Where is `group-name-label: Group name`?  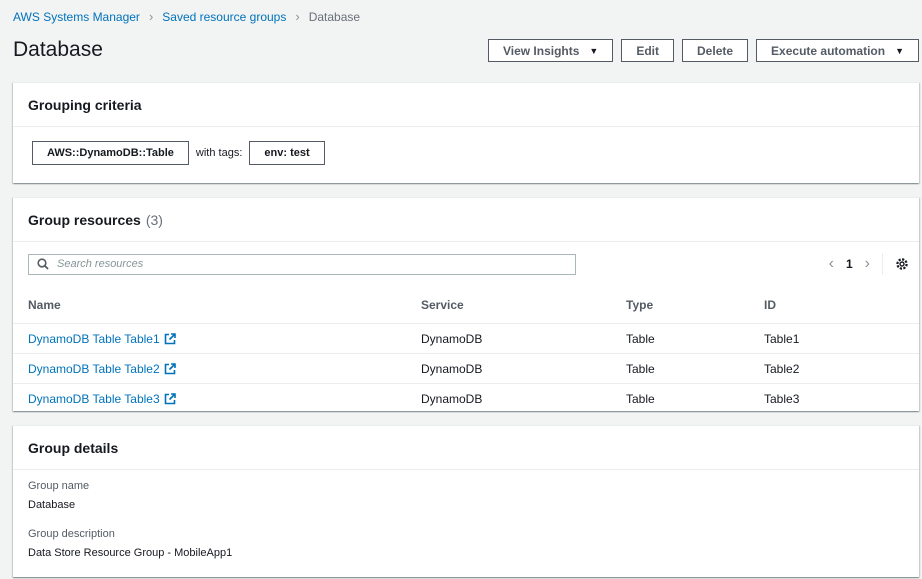
group-name-label: Group name is located at coordinates (59, 486).